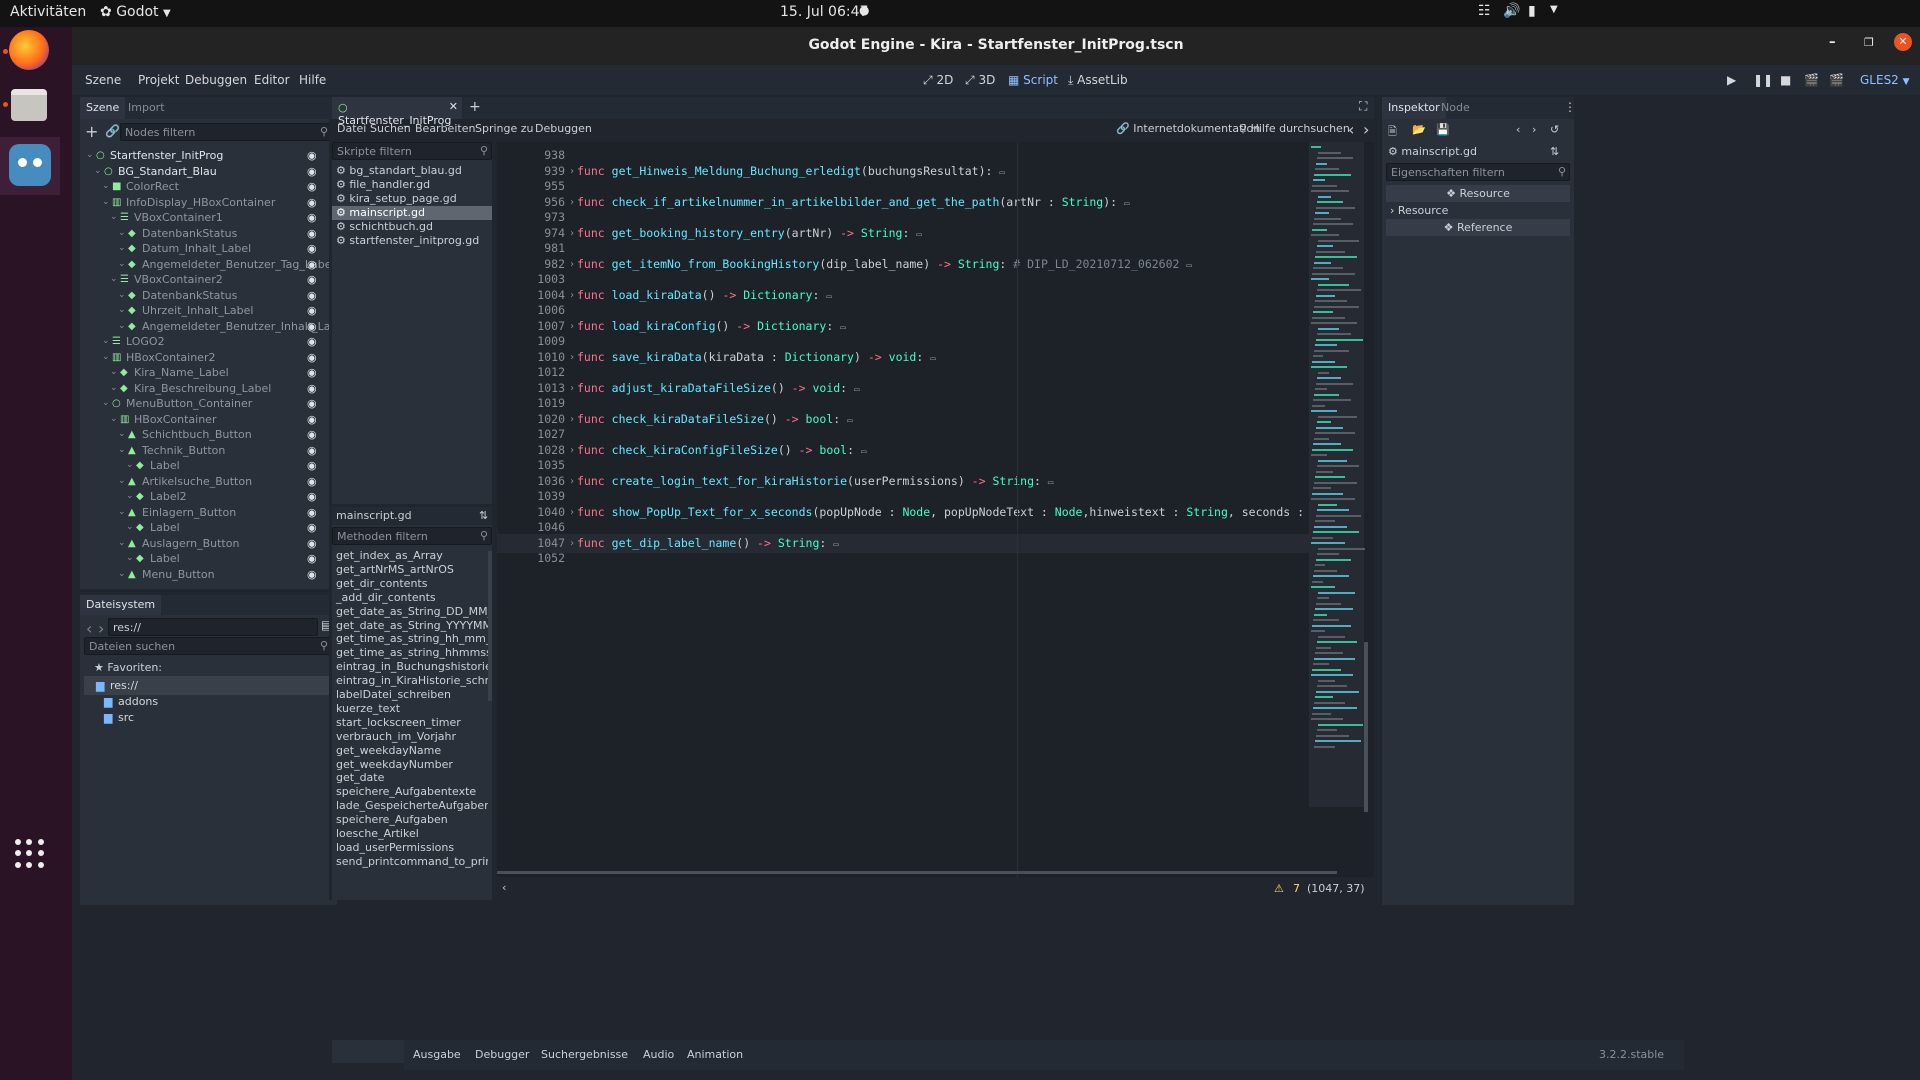  I want to click on tab-import: Import, so click(146, 107).